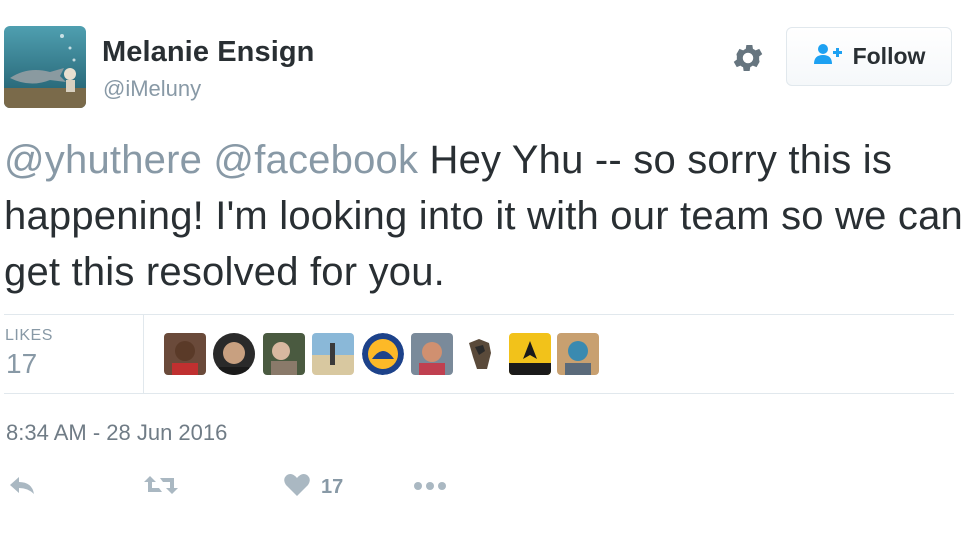 The width and height of the screenshot is (976, 549). What do you see at coordinates (828, 56) in the screenshot?
I see `follow-user-icon` at bounding box center [828, 56].